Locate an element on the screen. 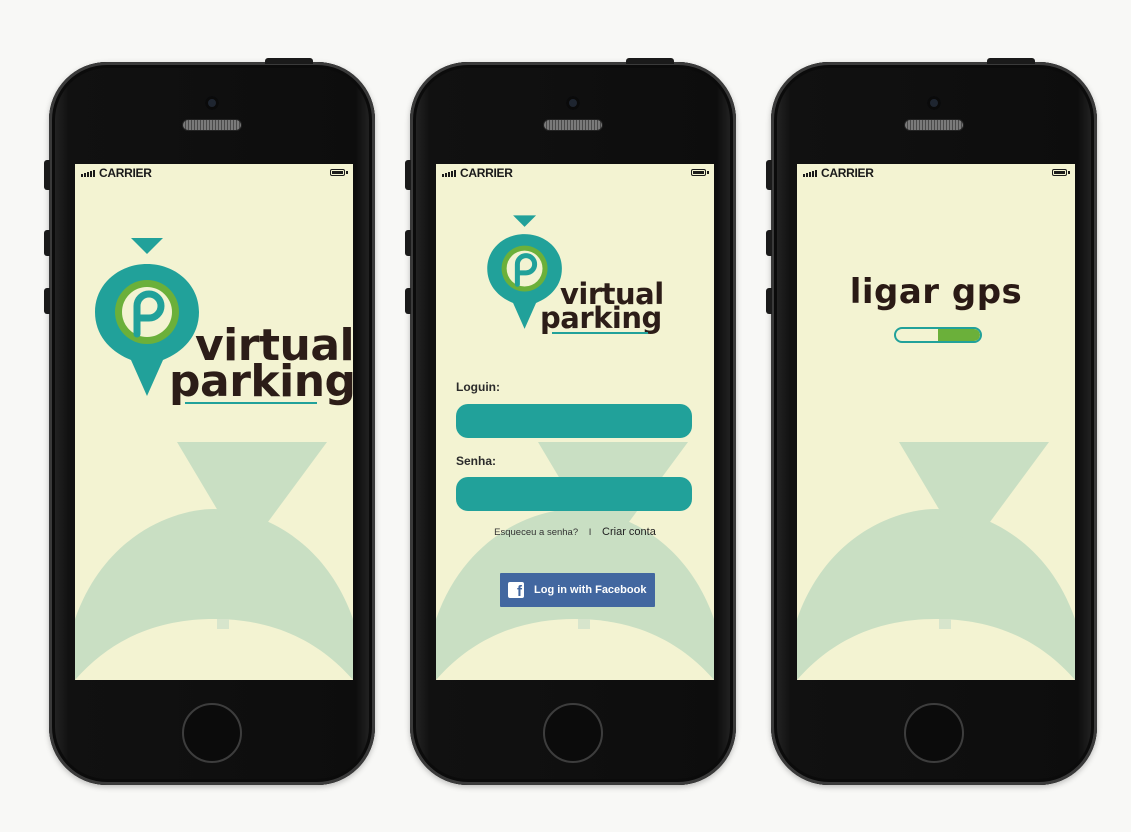 The image size is (1131, 832). gps-progress-bar is located at coordinates (938, 335).